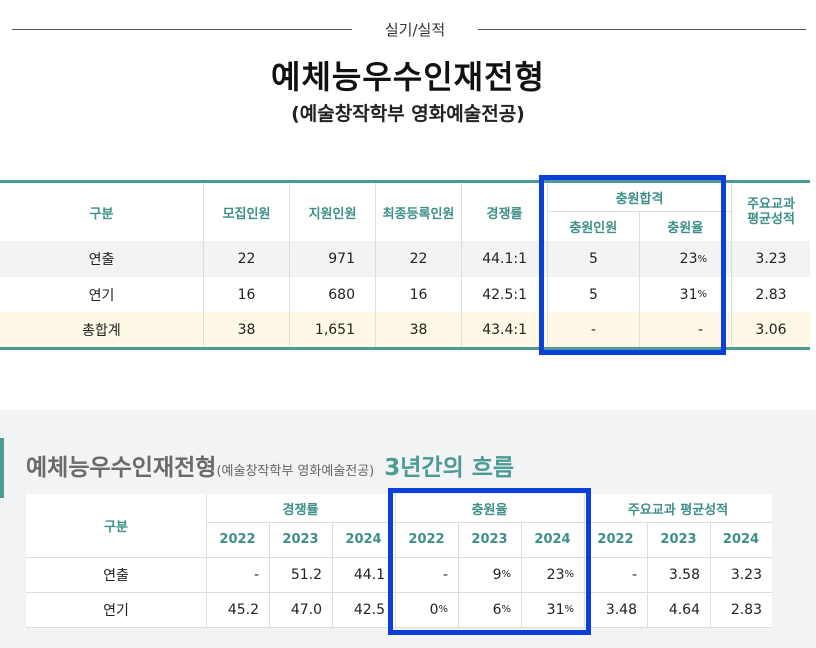 The height and width of the screenshot is (648, 816). Describe the element at coordinates (686, 259) in the screenshot. I see `cell-add-rate: 23%` at that location.